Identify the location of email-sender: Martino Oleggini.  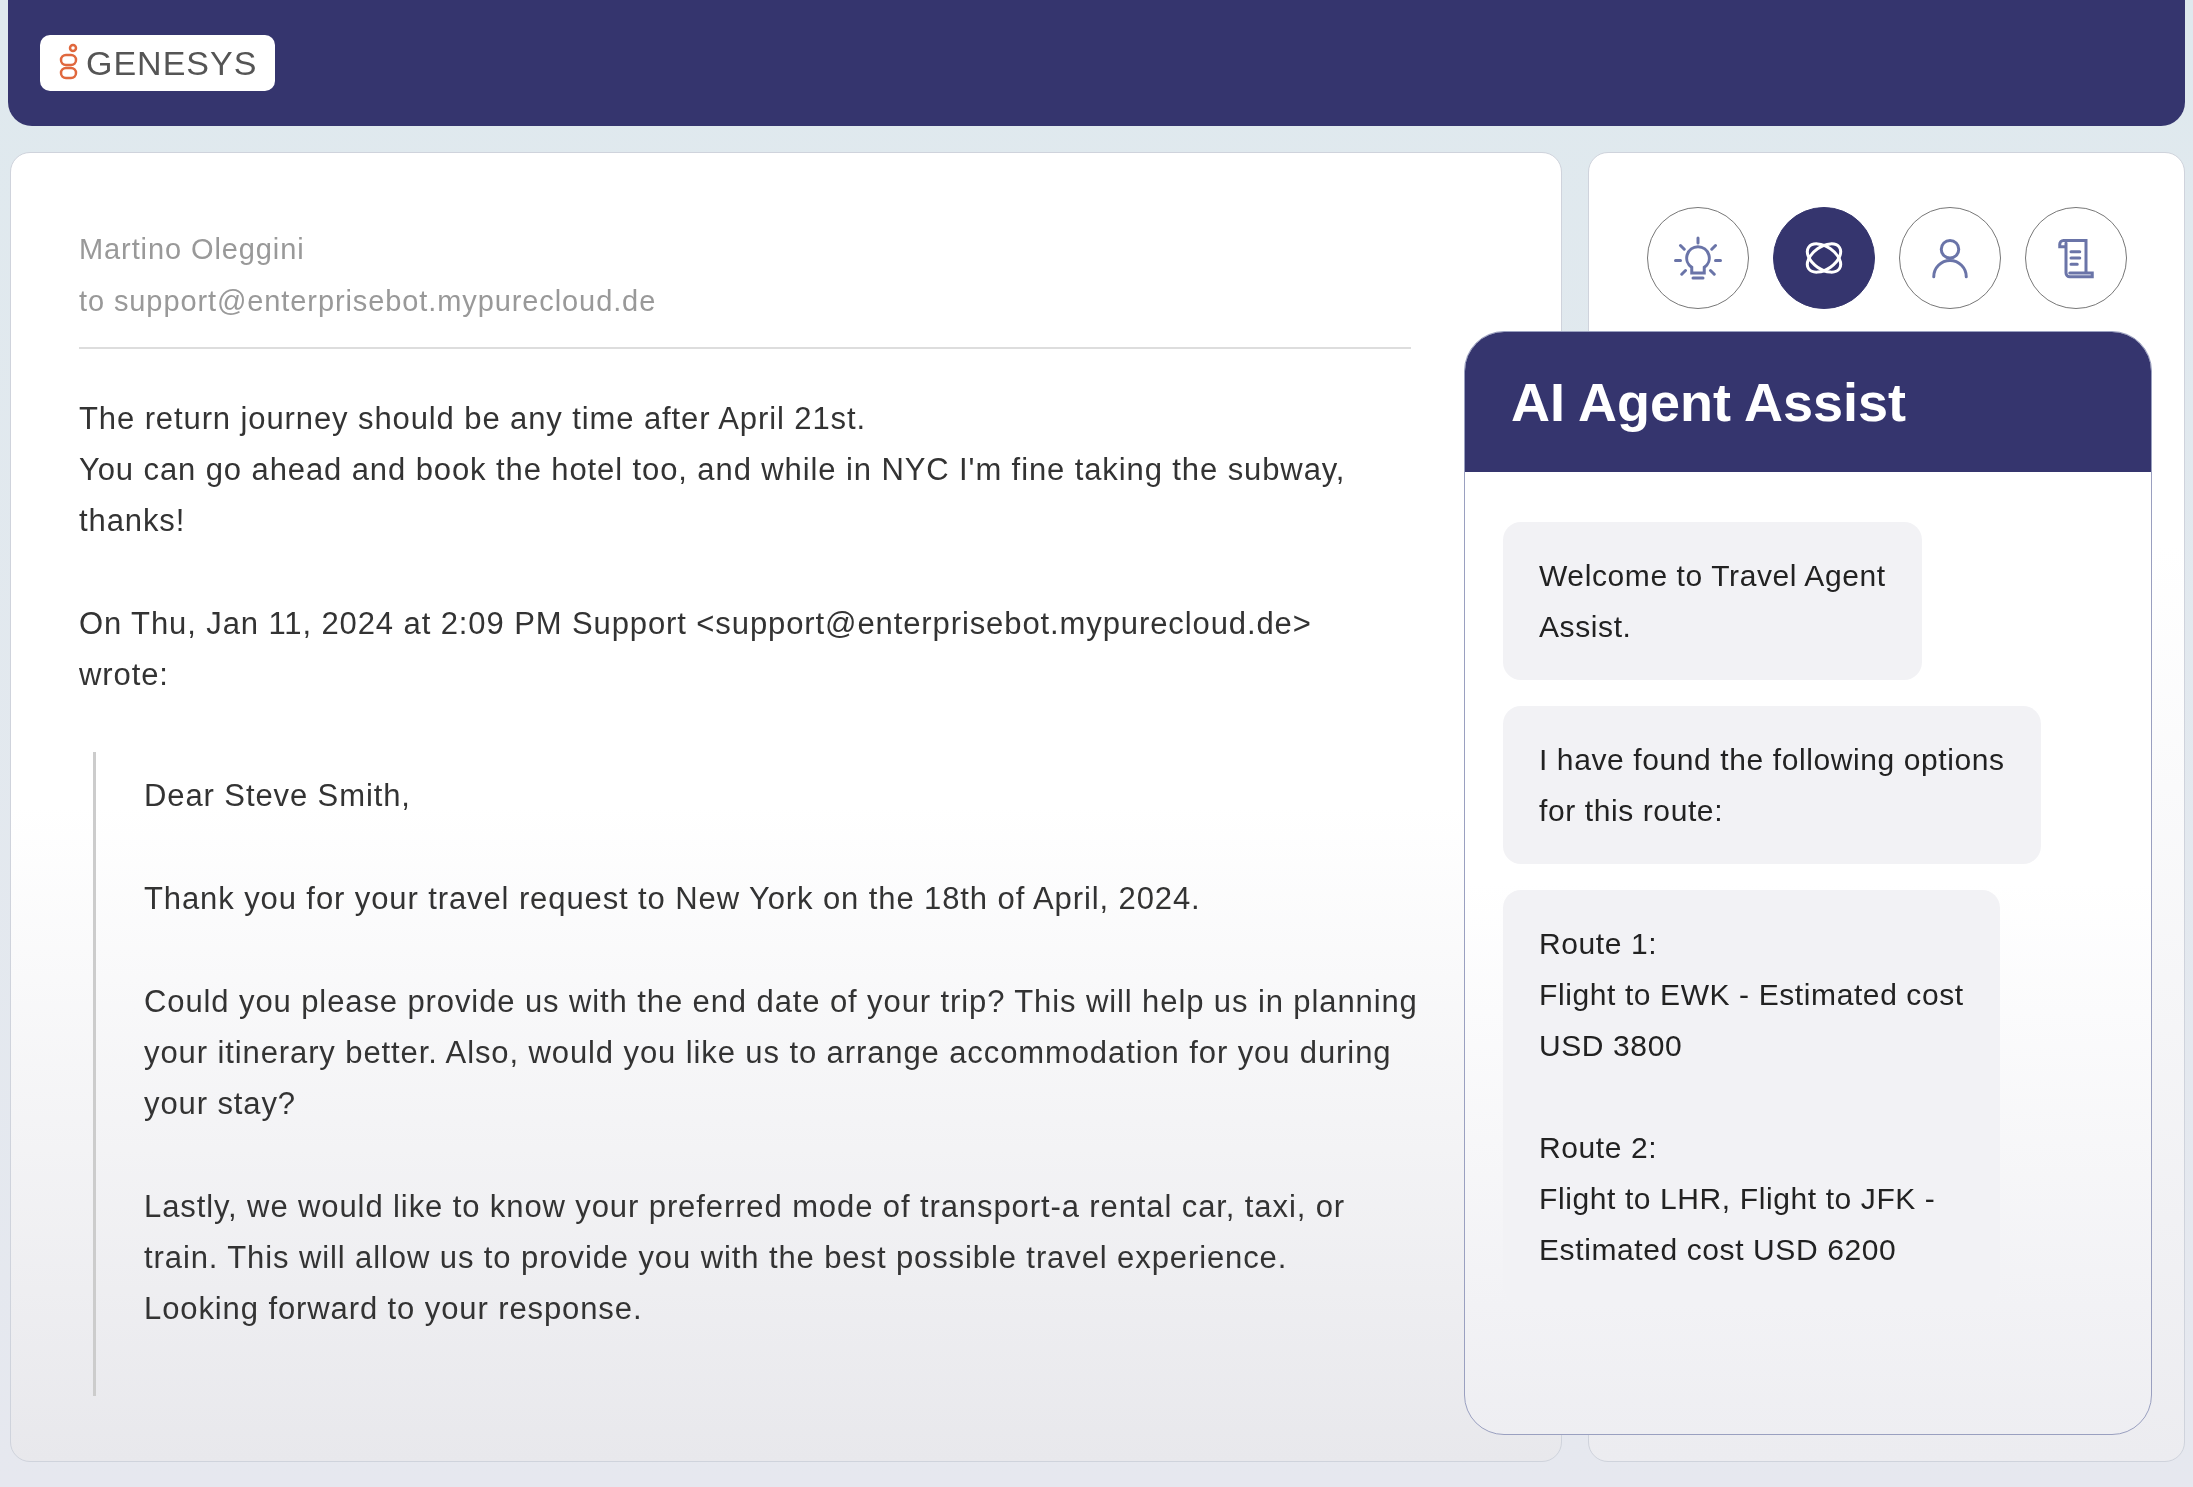
(192, 249).